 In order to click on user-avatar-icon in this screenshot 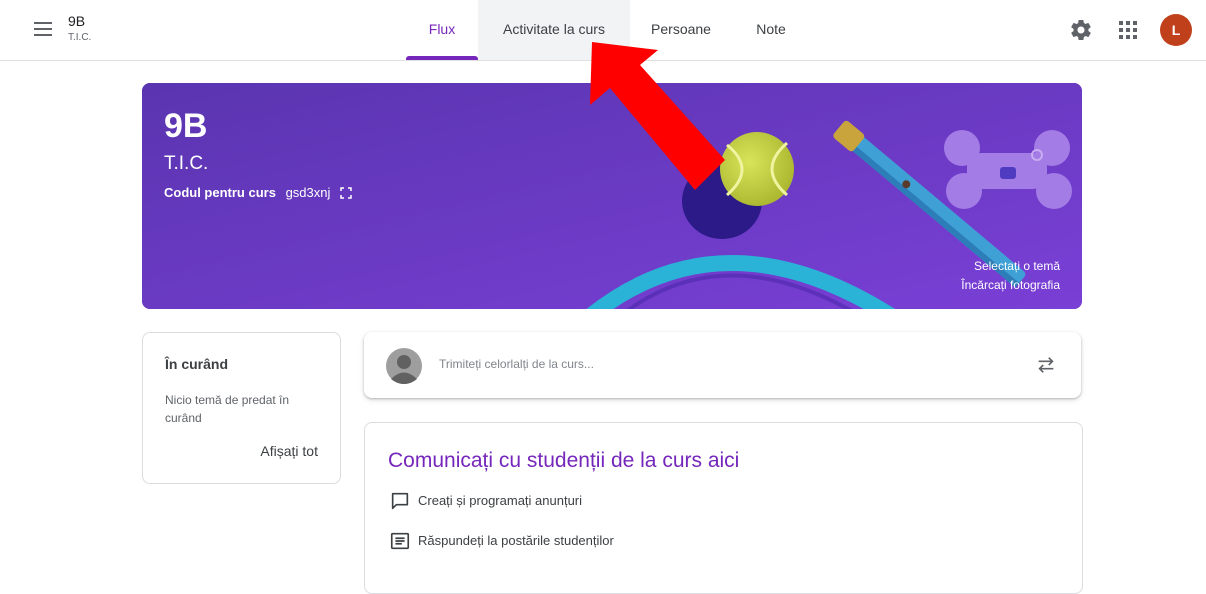, I will do `click(404, 366)`.